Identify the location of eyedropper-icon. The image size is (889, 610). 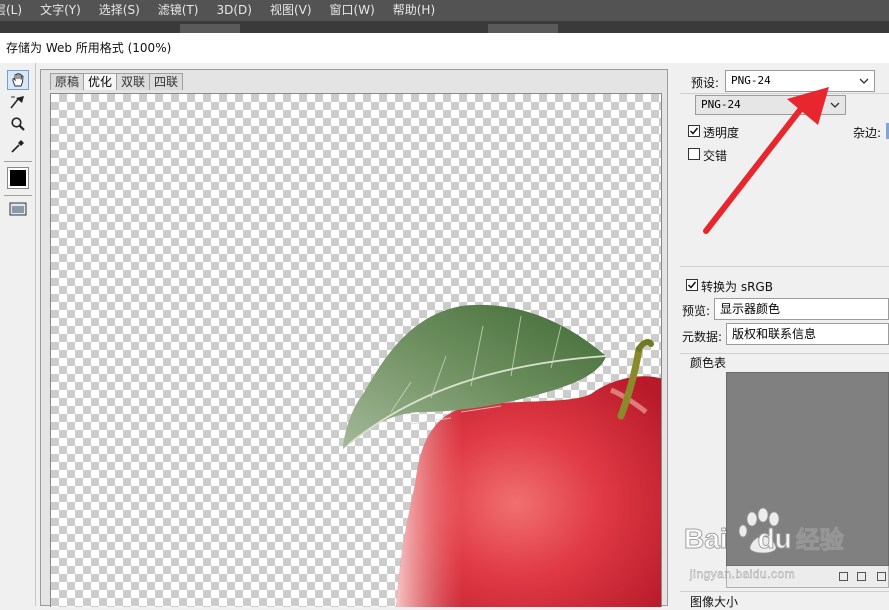
(18, 146).